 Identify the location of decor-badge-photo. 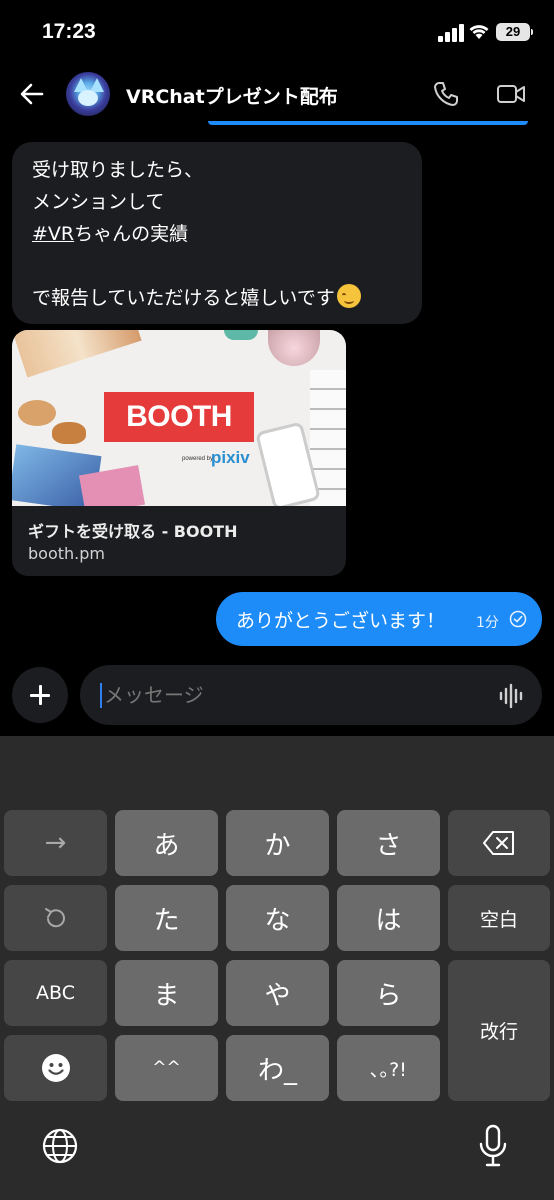
(294, 348).